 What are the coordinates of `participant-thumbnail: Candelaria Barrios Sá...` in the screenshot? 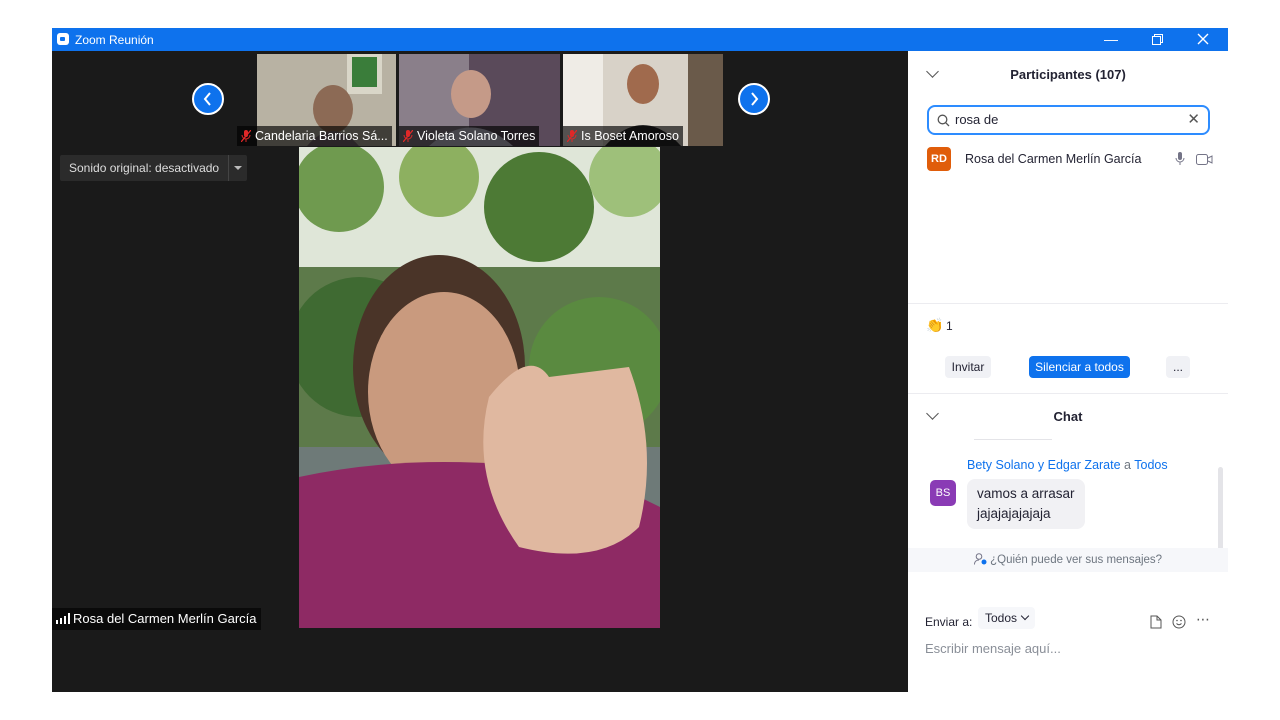 It's located at (316, 100).